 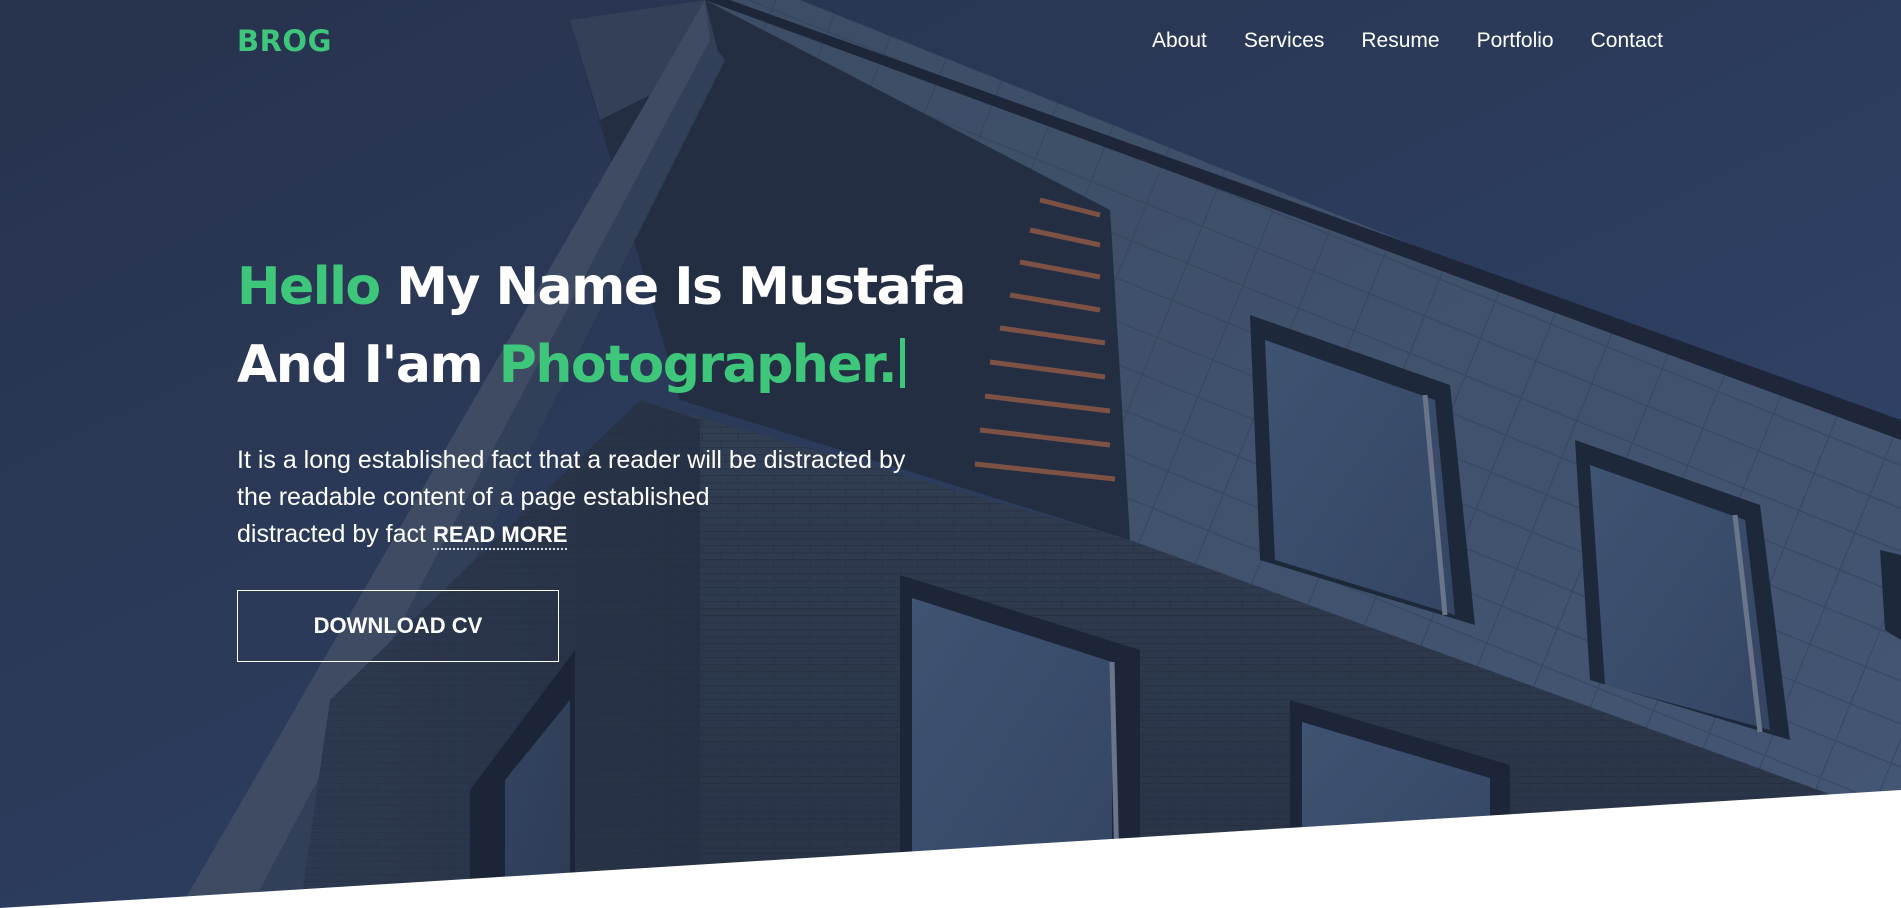 I want to click on headline-line-1: Hello My Name Is Mustafa, so click(x=601, y=287).